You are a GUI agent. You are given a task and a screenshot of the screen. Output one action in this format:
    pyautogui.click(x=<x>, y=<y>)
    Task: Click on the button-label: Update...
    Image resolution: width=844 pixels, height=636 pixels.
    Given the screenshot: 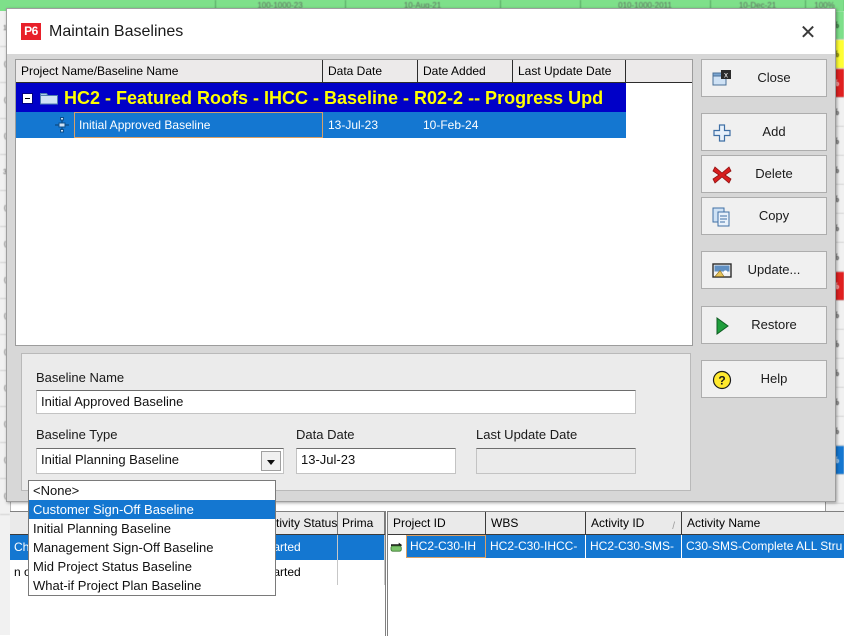 What is the action you would take?
    pyautogui.click(x=774, y=269)
    